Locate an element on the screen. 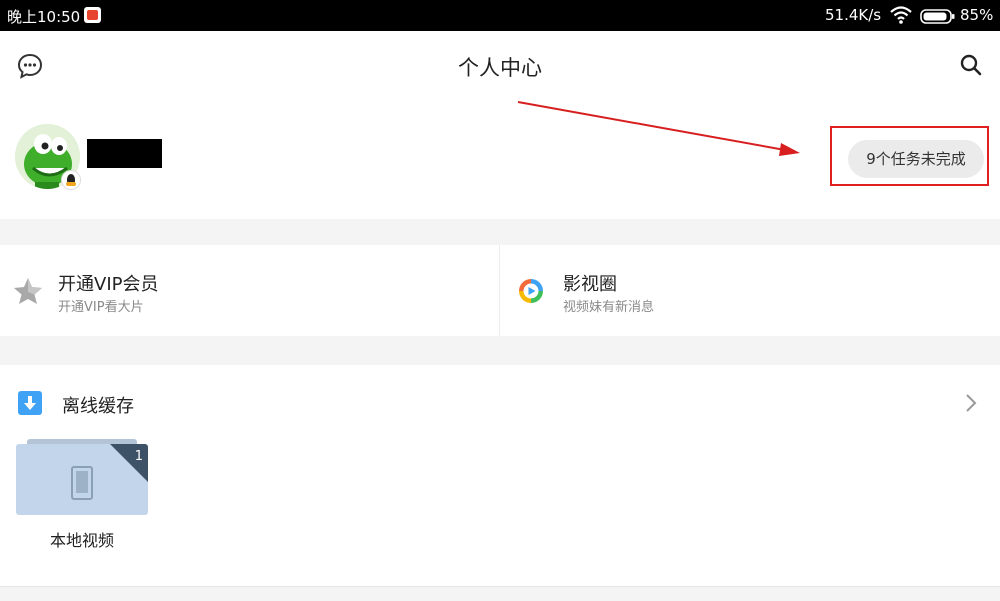 The image size is (1000, 601). download-icon is located at coordinates (30, 403).